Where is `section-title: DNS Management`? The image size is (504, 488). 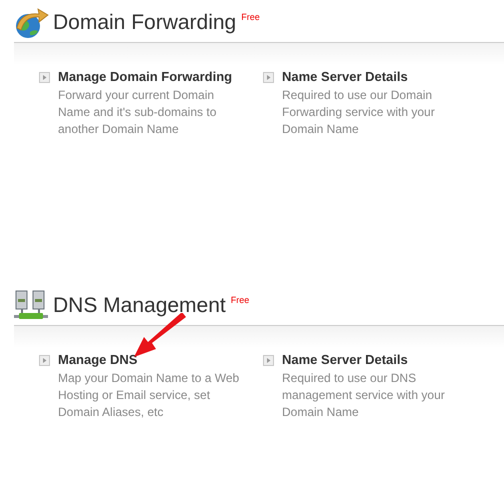 section-title: DNS Management is located at coordinates (139, 306).